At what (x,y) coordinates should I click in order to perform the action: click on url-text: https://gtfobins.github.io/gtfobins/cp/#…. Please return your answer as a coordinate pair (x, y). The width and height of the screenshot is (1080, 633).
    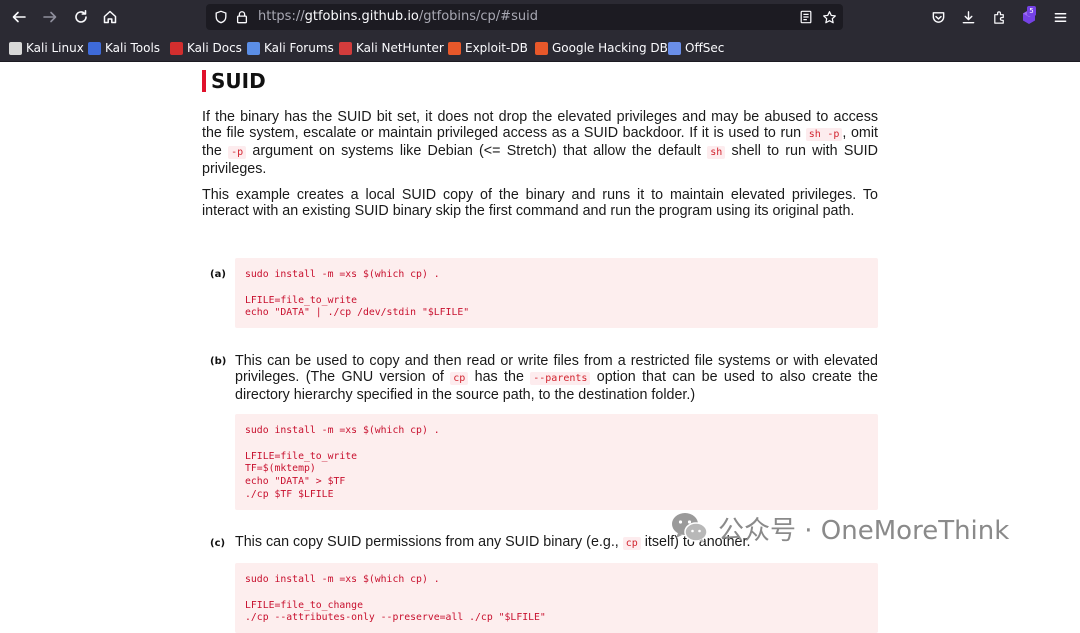
    Looking at the image, I should click on (398, 17).